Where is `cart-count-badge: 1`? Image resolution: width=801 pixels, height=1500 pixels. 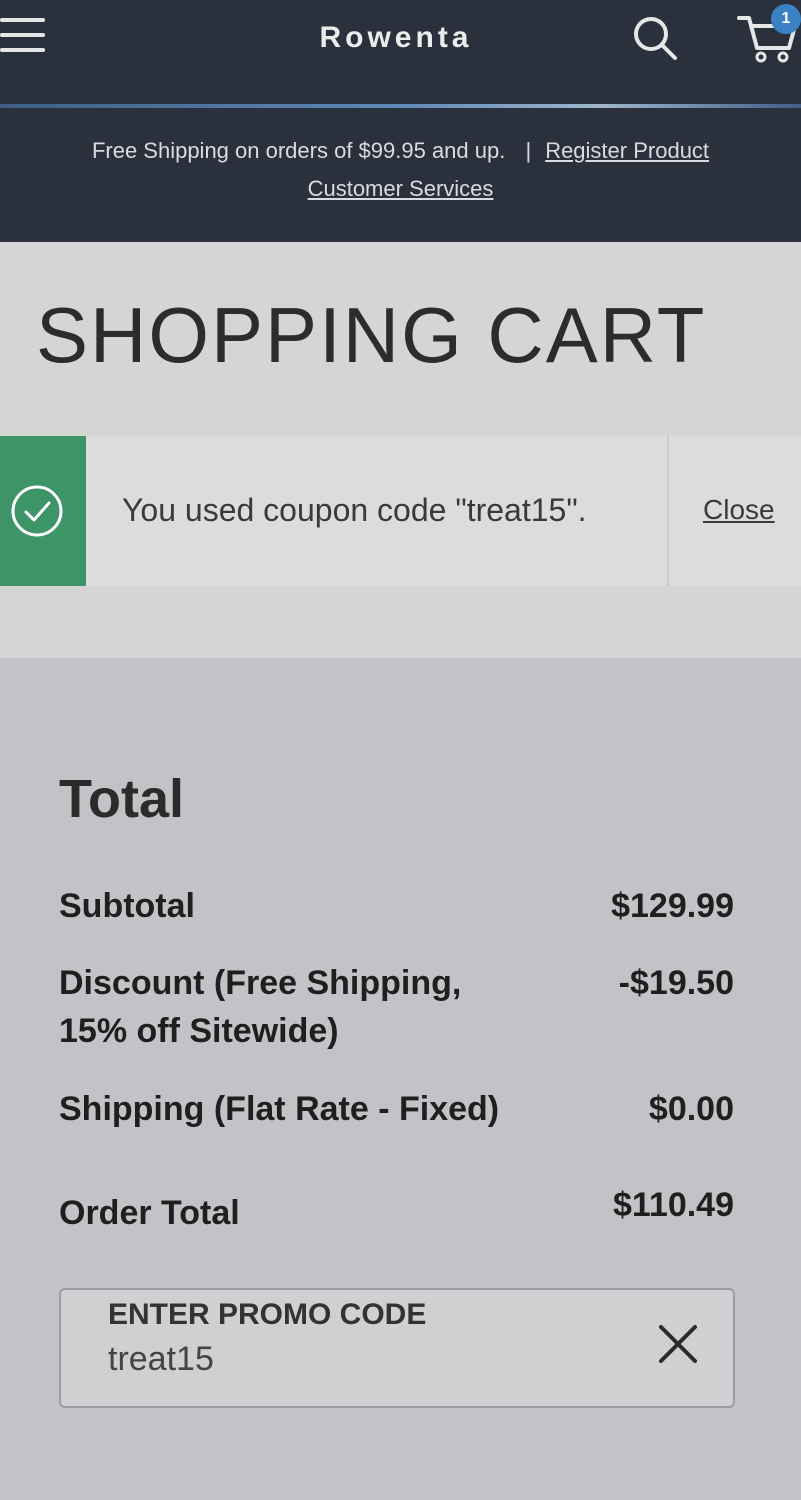 cart-count-badge: 1 is located at coordinates (786, 19).